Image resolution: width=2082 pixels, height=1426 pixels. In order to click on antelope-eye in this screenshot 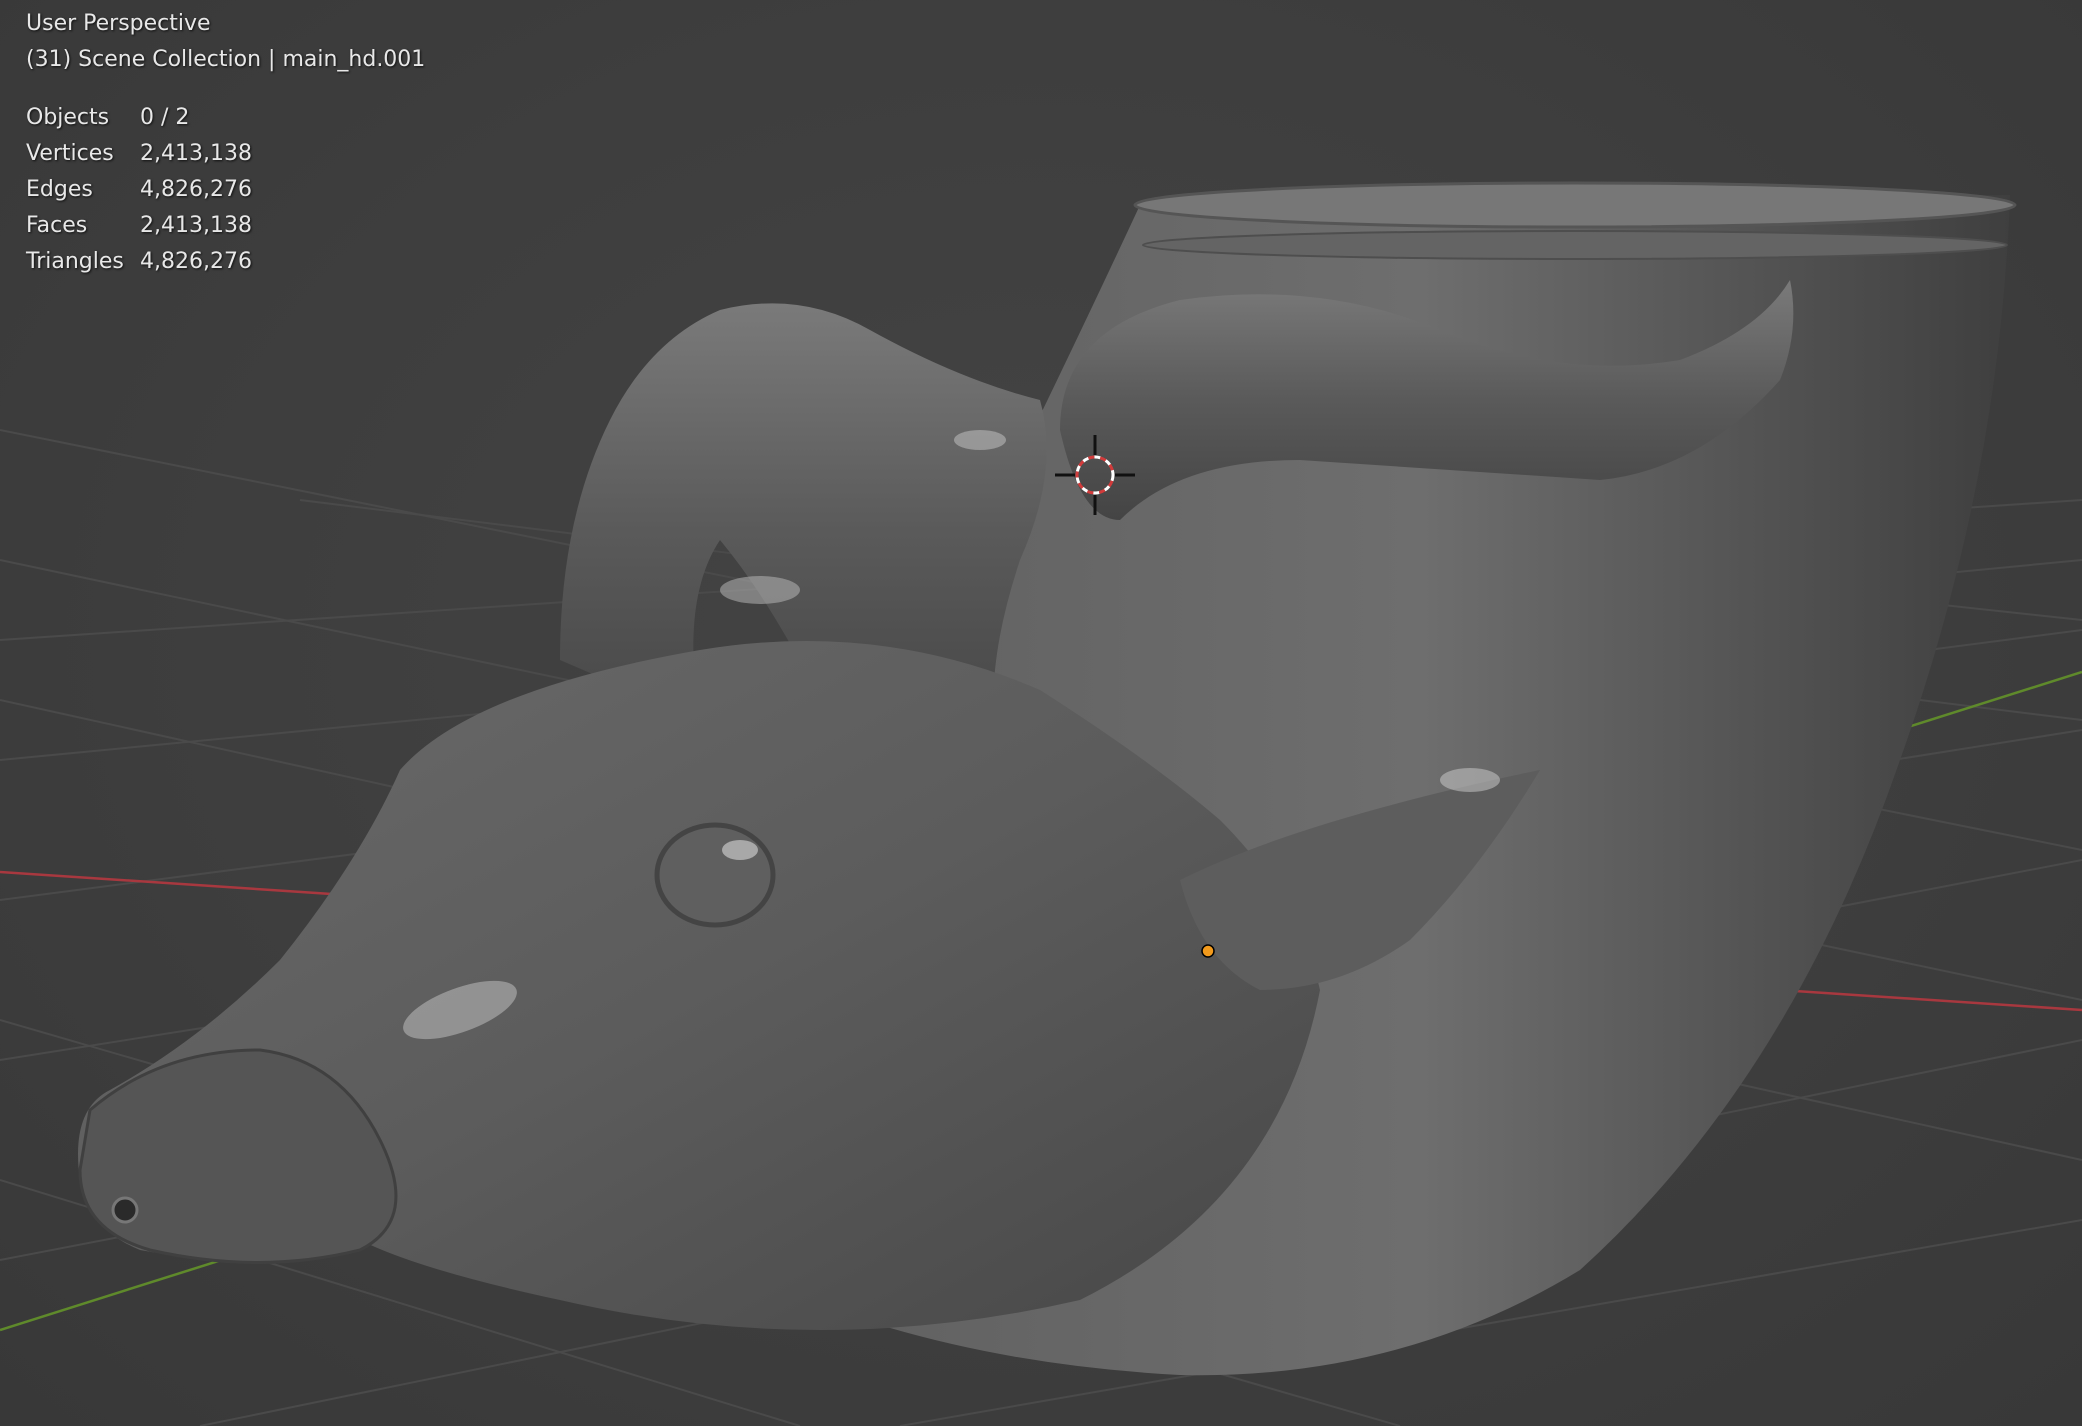, I will do `click(715, 875)`.